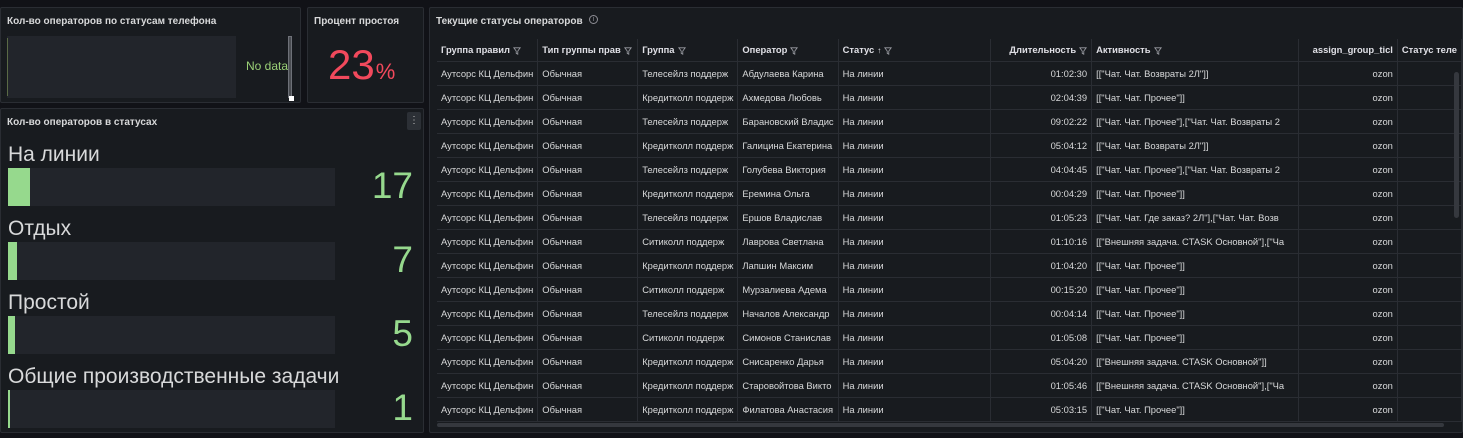  What do you see at coordinates (1041, 265) in the screenshot?
I see `table-cell: 01:04:20` at bounding box center [1041, 265].